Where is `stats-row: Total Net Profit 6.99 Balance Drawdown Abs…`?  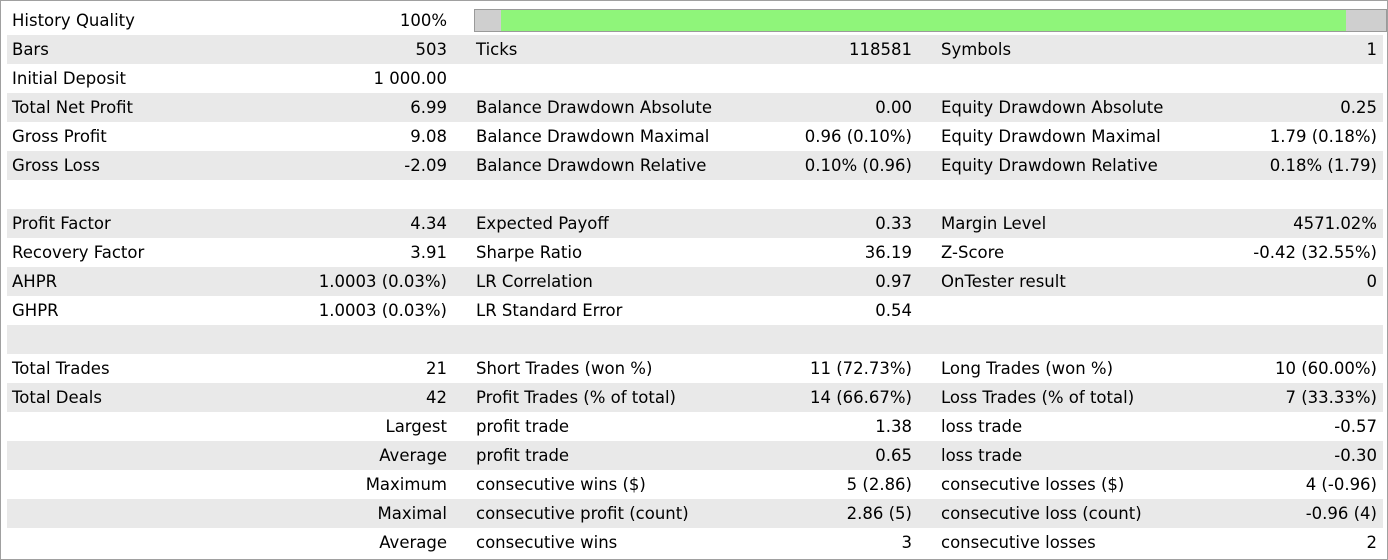
stats-row: Total Net Profit 6.99 Balance Drawdown Abs… is located at coordinates (695, 107).